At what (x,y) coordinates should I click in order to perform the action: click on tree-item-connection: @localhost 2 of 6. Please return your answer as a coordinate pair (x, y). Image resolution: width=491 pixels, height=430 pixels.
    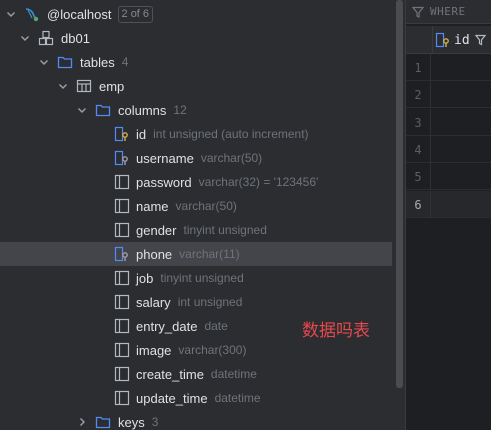
    Looking at the image, I should click on (196, 14).